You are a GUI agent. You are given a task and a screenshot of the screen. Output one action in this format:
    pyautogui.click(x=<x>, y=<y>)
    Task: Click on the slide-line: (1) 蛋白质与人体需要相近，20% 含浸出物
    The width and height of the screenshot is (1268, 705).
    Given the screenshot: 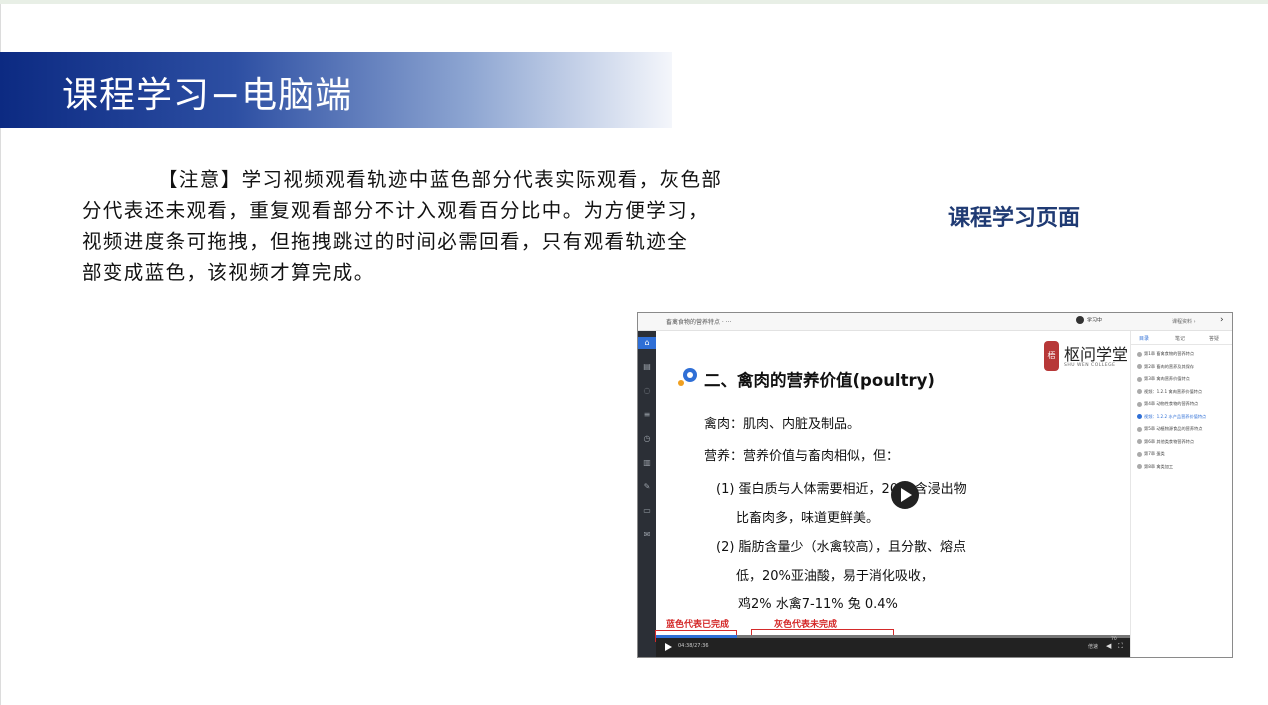 What is the action you would take?
    pyautogui.click(x=841, y=489)
    